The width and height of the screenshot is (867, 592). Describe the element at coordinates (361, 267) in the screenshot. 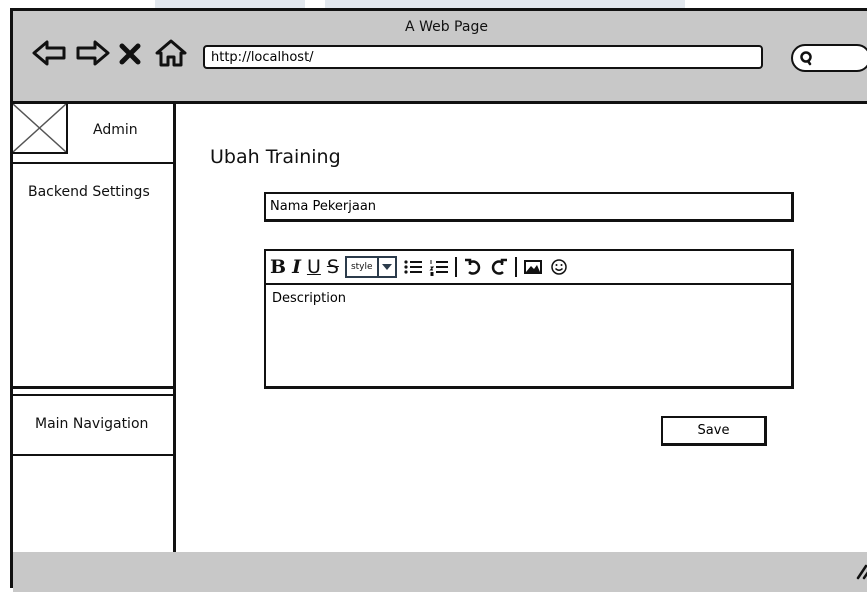

I see `style-select-value: style` at that location.